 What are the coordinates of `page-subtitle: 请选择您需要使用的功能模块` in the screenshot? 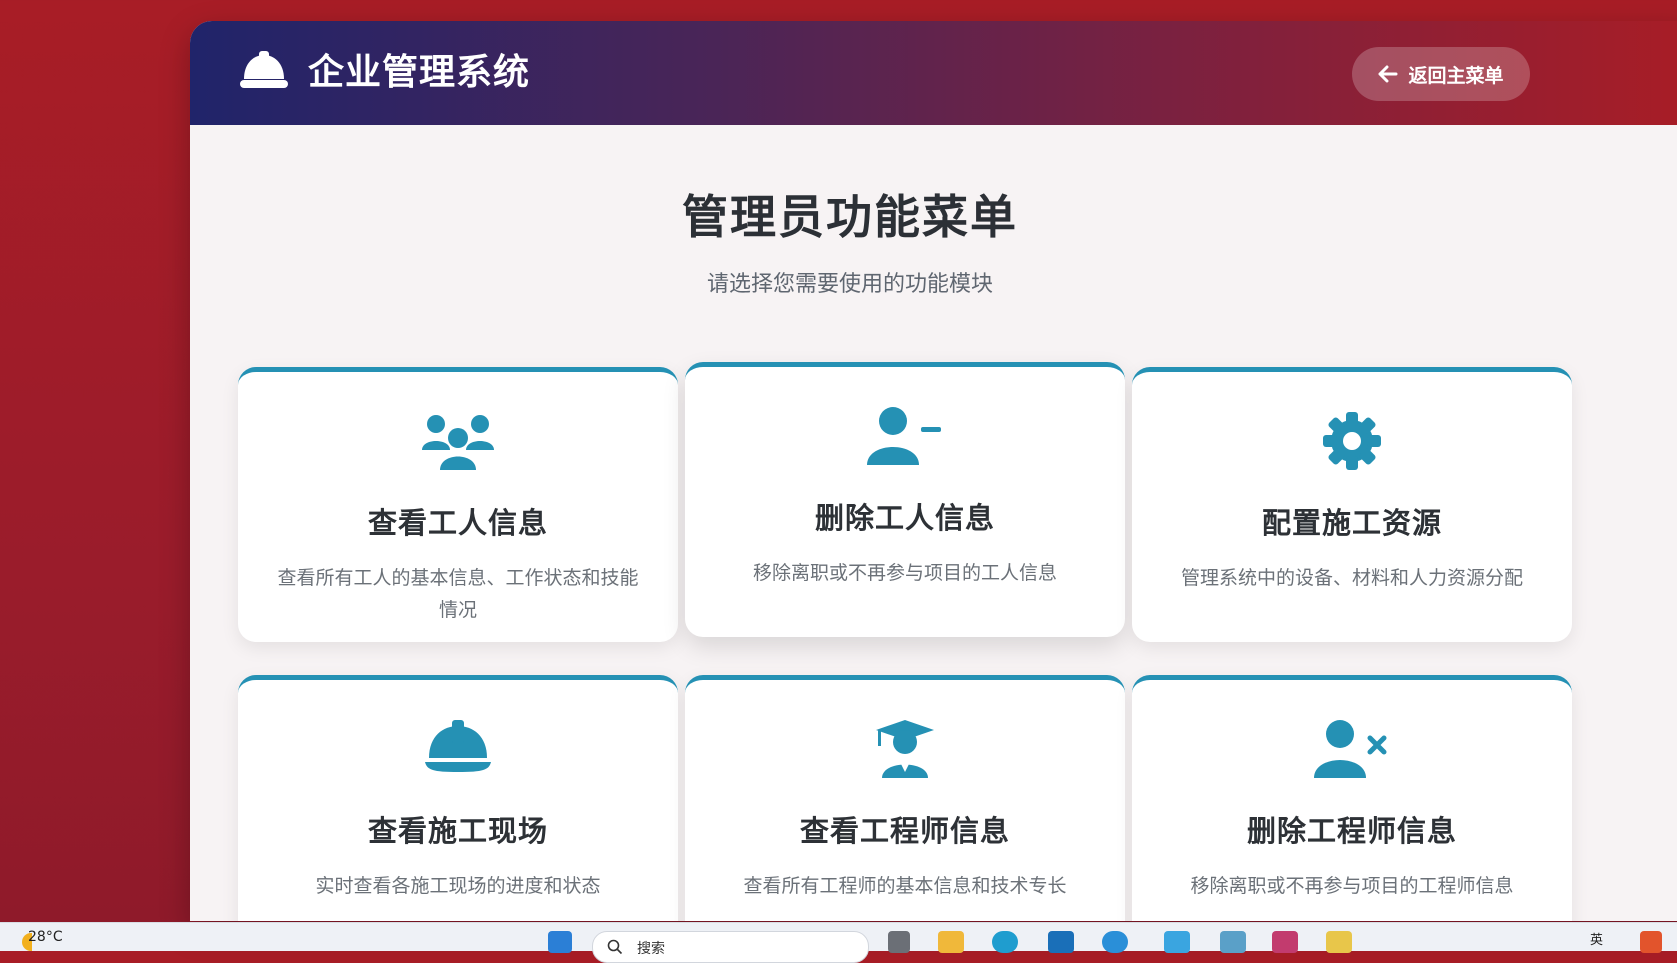 It's located at (849, 284).